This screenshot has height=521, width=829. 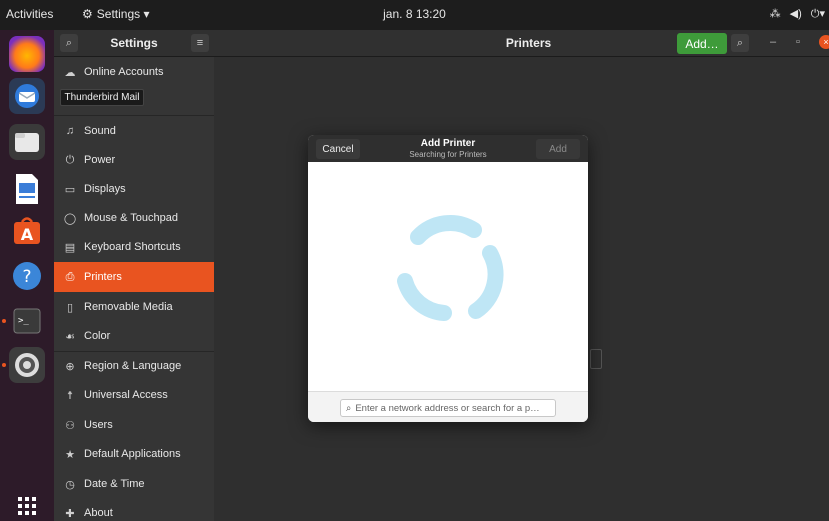 I want to click on writer-icon, so click(x=27, y=189).